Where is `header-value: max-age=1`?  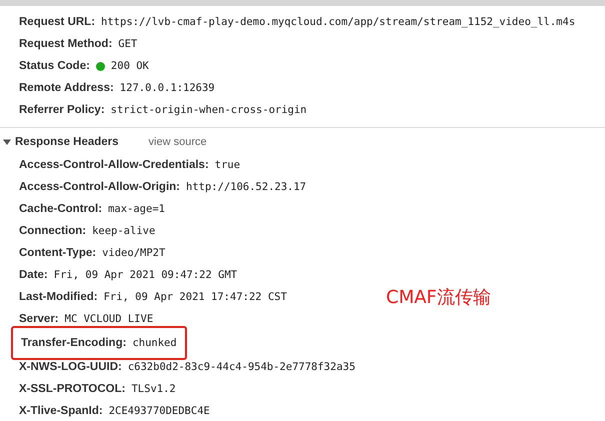
header-value: max-age=1 is located at coordinates (136, 209).